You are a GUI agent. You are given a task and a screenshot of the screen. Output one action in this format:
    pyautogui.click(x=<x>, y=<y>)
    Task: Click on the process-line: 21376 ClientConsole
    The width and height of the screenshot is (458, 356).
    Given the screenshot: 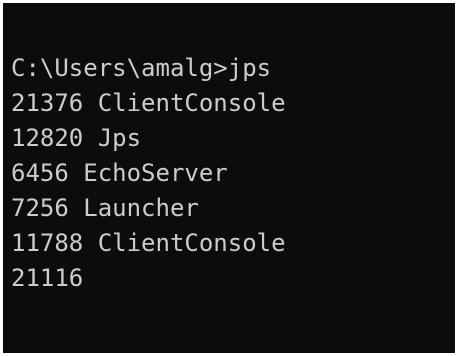 What is the action you would take?
    pyautogui.click(x=148, y=103)
    